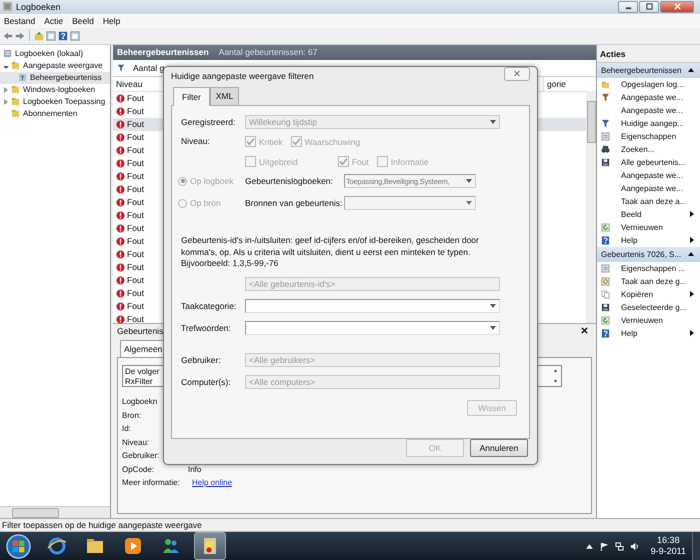 The height and width of the screenshot is (560, 700). What do you see at coordinates (102, 525) in the screenshot?
I see `status-text: Filter toepassen op de huidige aangepaste weergave` at bounding box center [102, 525].